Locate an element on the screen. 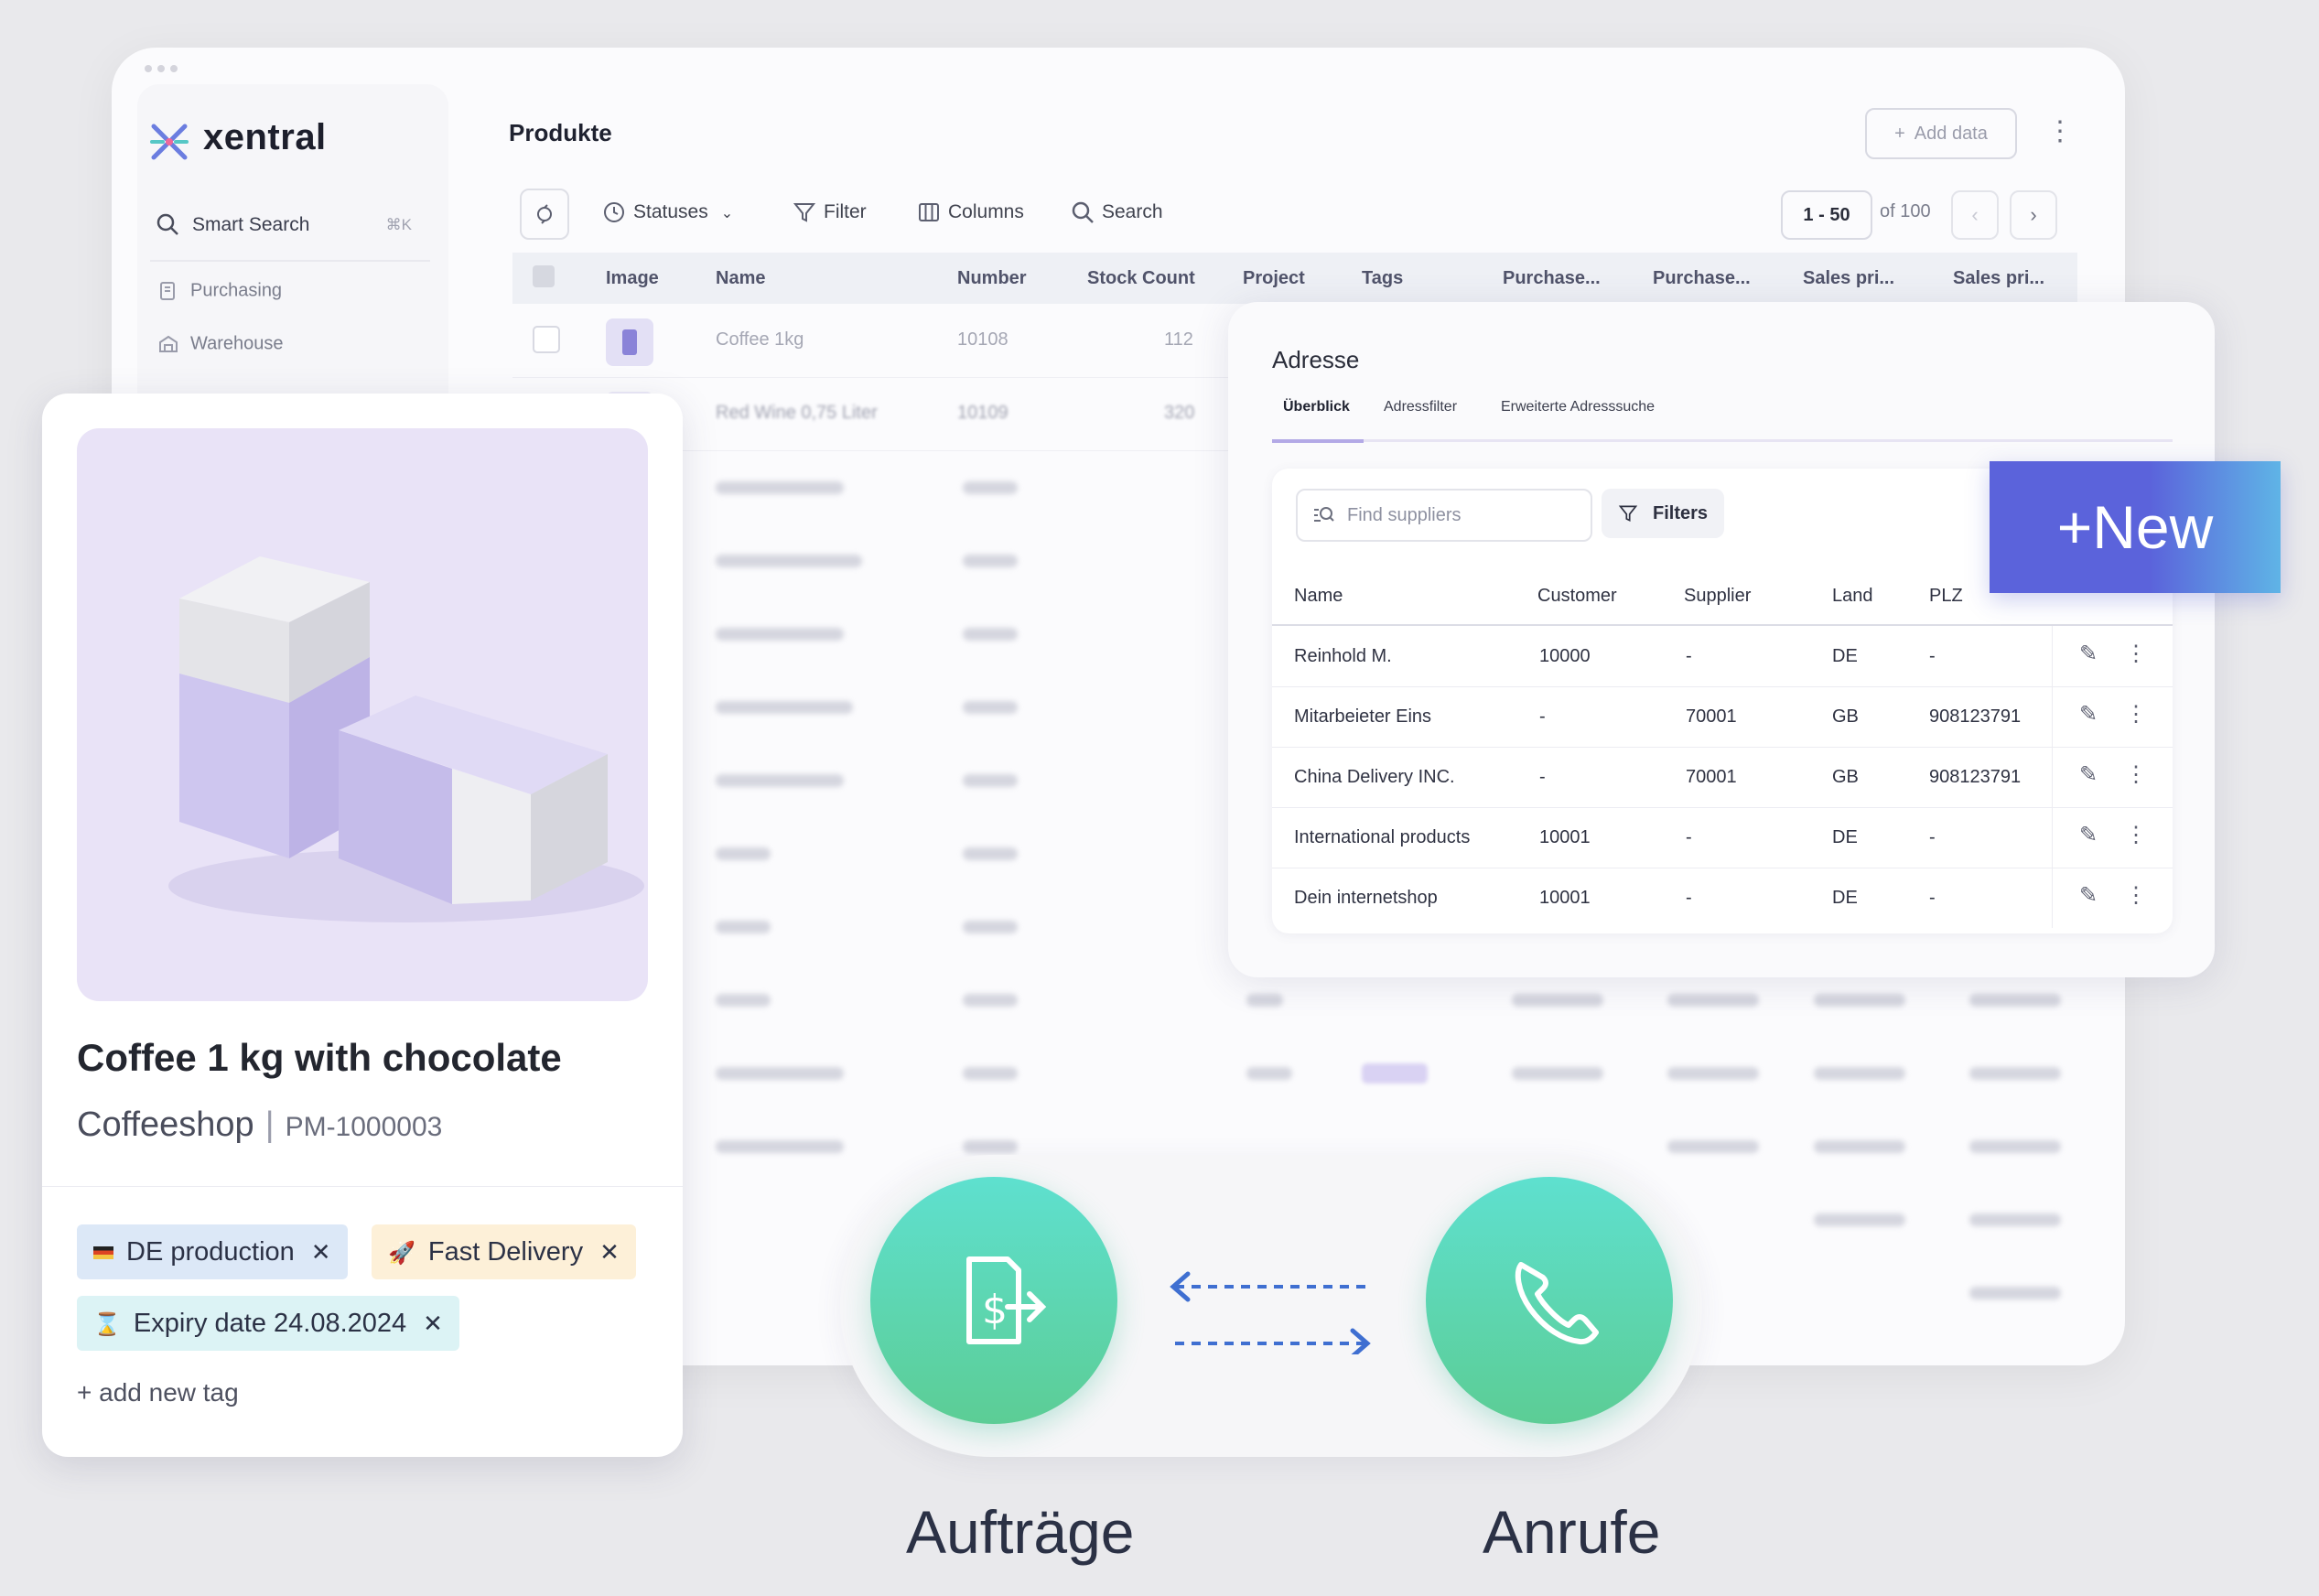 The image size is (2319, 1596). sidebar-item-label: Warehouse is located at coordinates (237, 343).